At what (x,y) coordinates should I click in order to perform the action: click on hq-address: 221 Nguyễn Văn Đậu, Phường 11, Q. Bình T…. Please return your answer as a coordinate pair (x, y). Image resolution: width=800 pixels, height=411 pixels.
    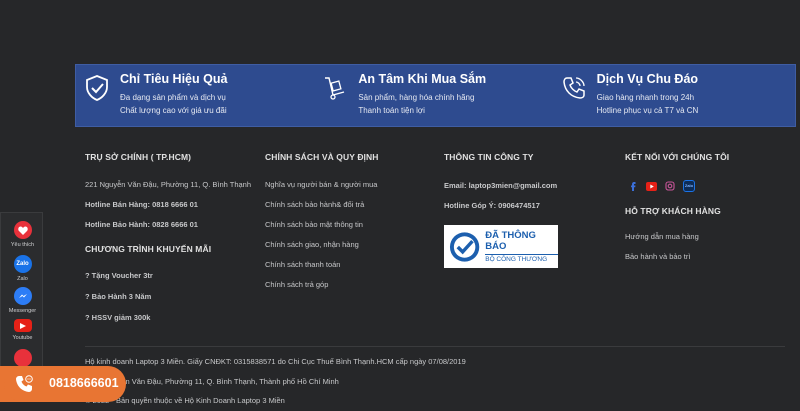
    Looking at the image, I should click on (168, 184).